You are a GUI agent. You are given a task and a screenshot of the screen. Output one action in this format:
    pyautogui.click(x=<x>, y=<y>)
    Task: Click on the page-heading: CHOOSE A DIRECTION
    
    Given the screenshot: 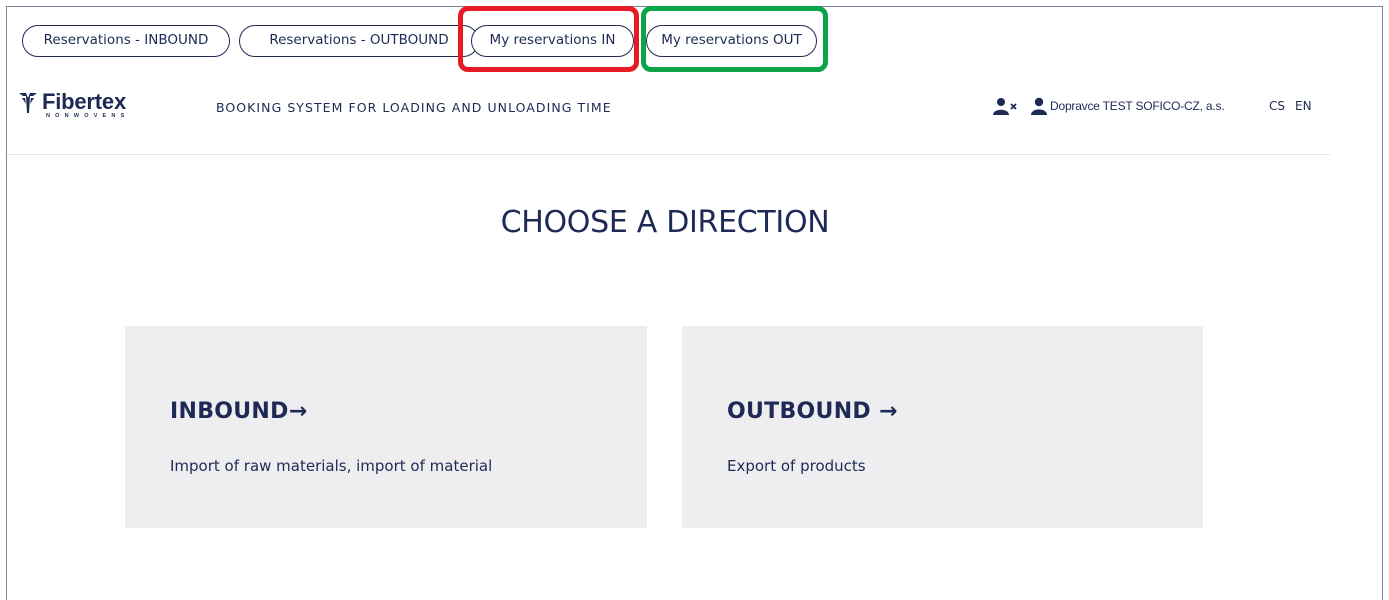 What is the action you would take?
    pyautogui.click(x=665, y=222)
    